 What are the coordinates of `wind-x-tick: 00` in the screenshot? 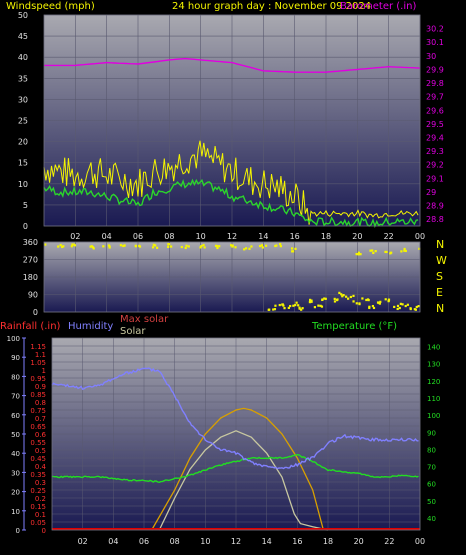 It's located at (420, 236).